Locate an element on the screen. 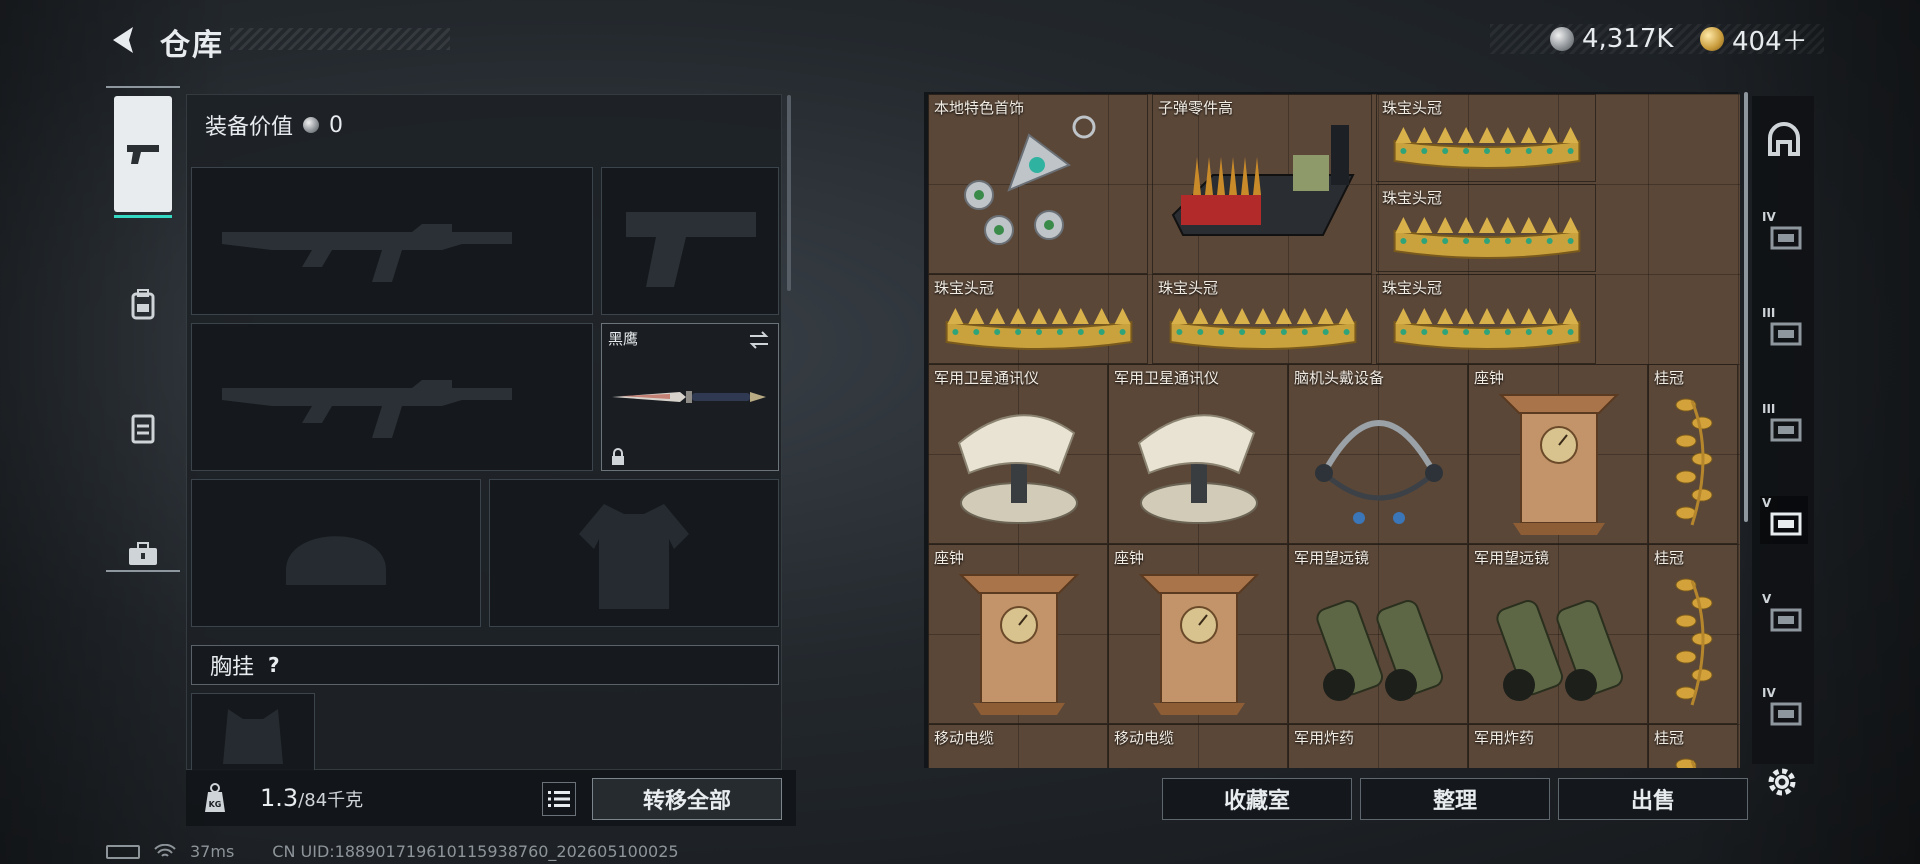 The height and width of the screenshot is (864, 1920). battery-icon is located at coordinates (123, 851).